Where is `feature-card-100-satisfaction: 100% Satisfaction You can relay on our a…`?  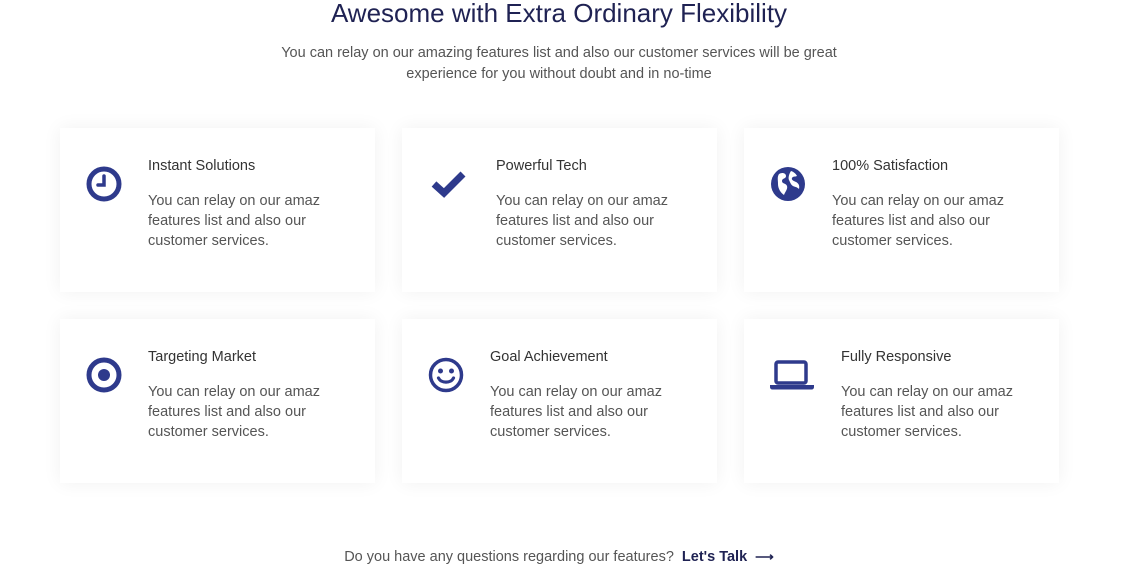
feature-card-100-satisfaction: 100% Satisfaction You can relay on our a… is located at coordinates (901, 210).